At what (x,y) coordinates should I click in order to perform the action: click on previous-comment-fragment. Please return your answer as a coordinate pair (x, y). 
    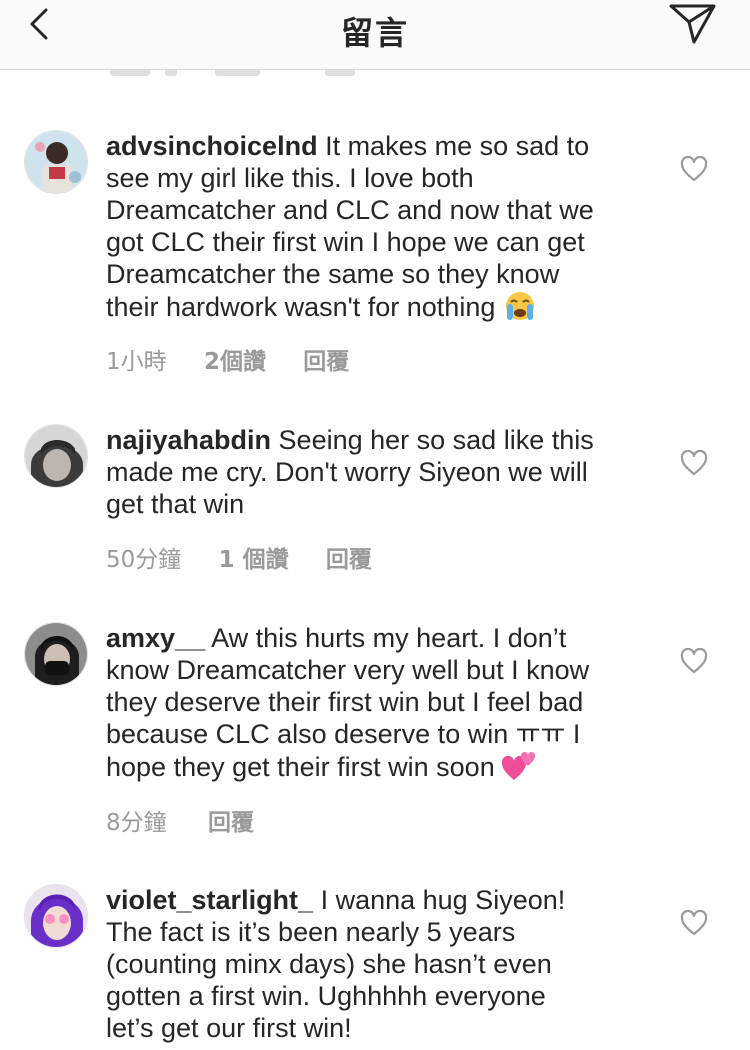
    Looking at the image, I should click on (375, 74).